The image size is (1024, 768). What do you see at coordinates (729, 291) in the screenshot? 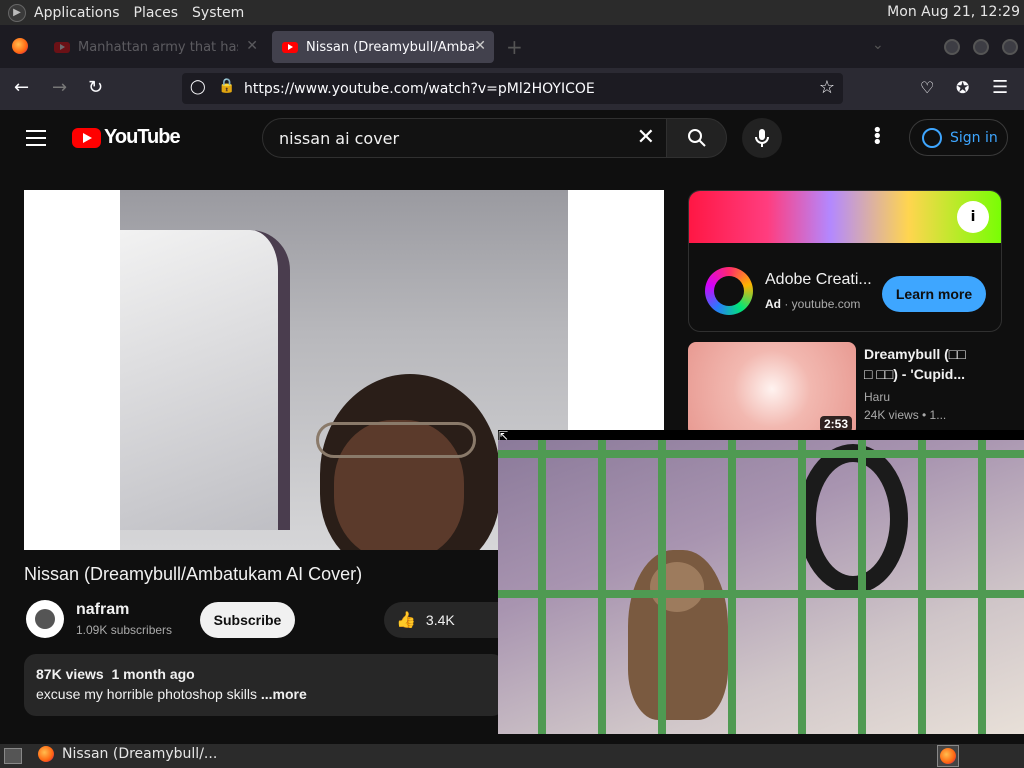
I see `adobe-cc-logo` at bounding box center [729, 291].